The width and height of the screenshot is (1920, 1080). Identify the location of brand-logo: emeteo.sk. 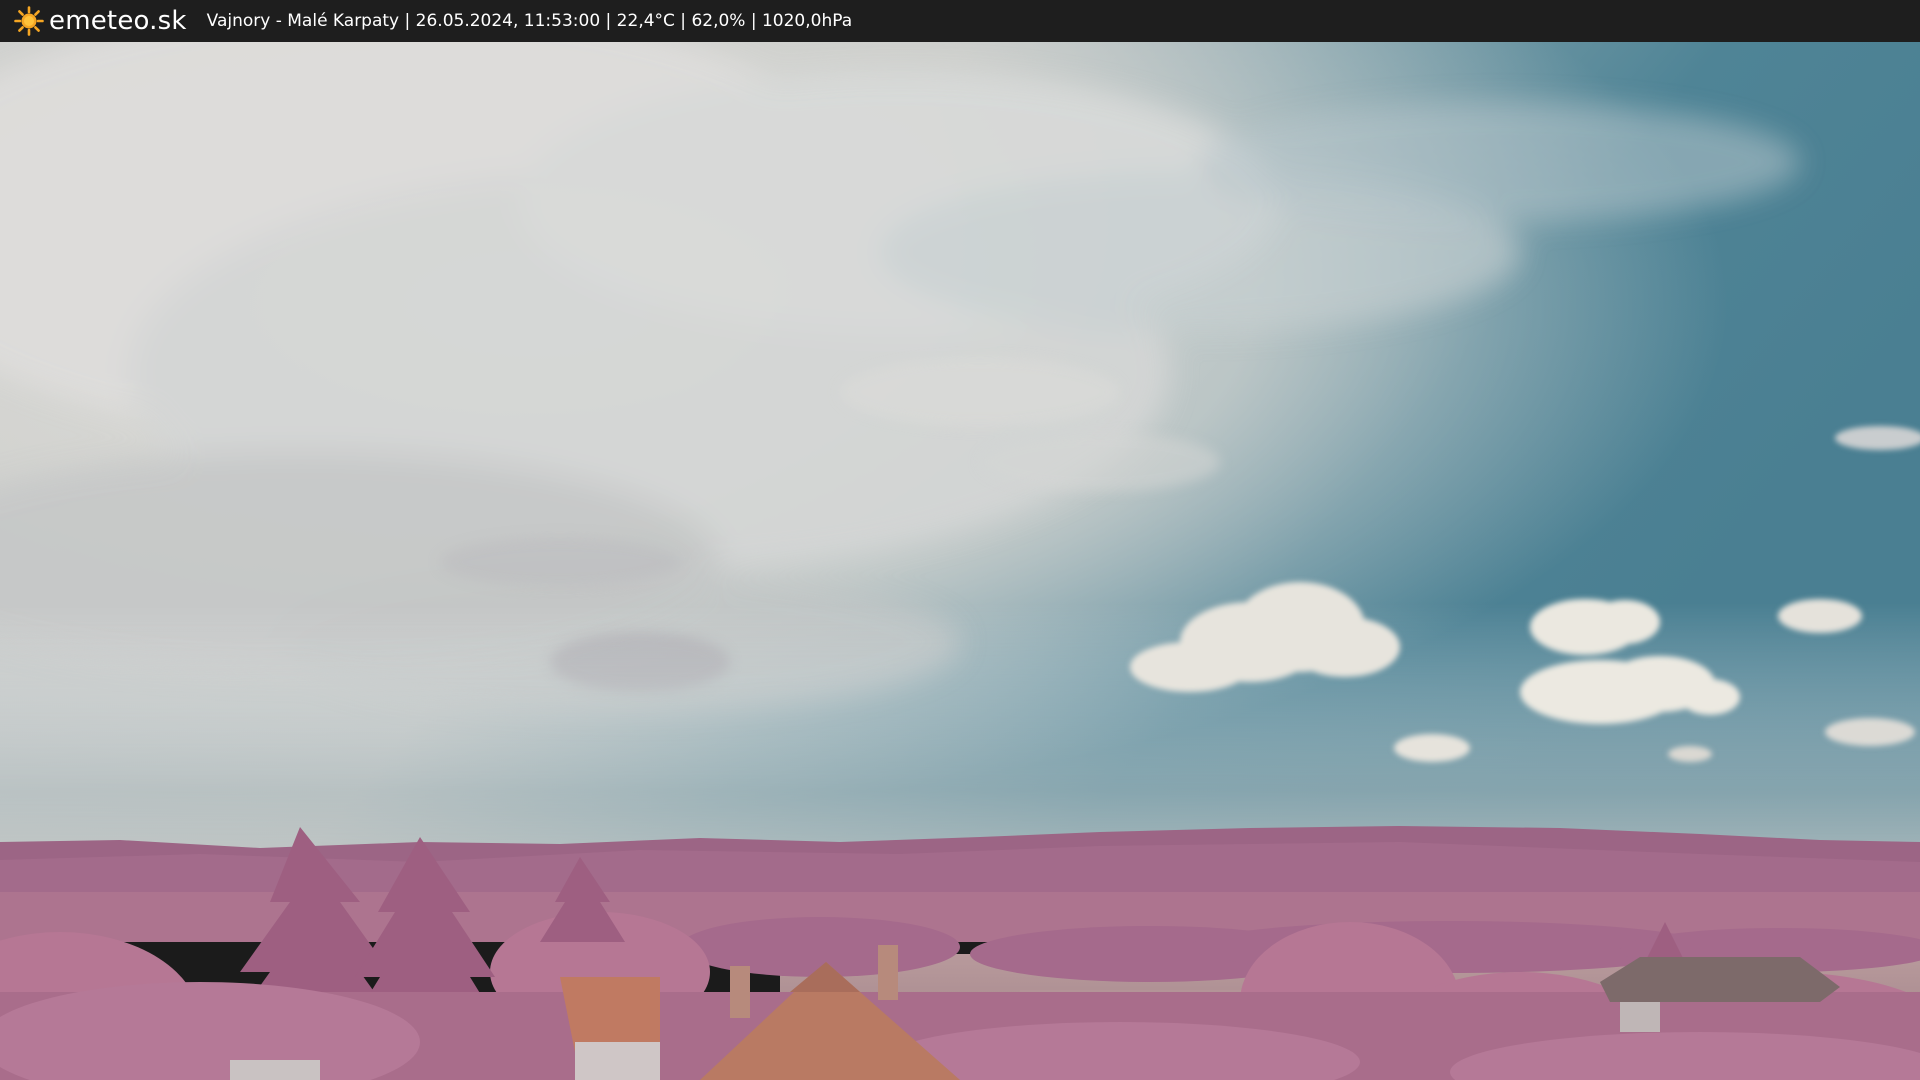
(100, 21).